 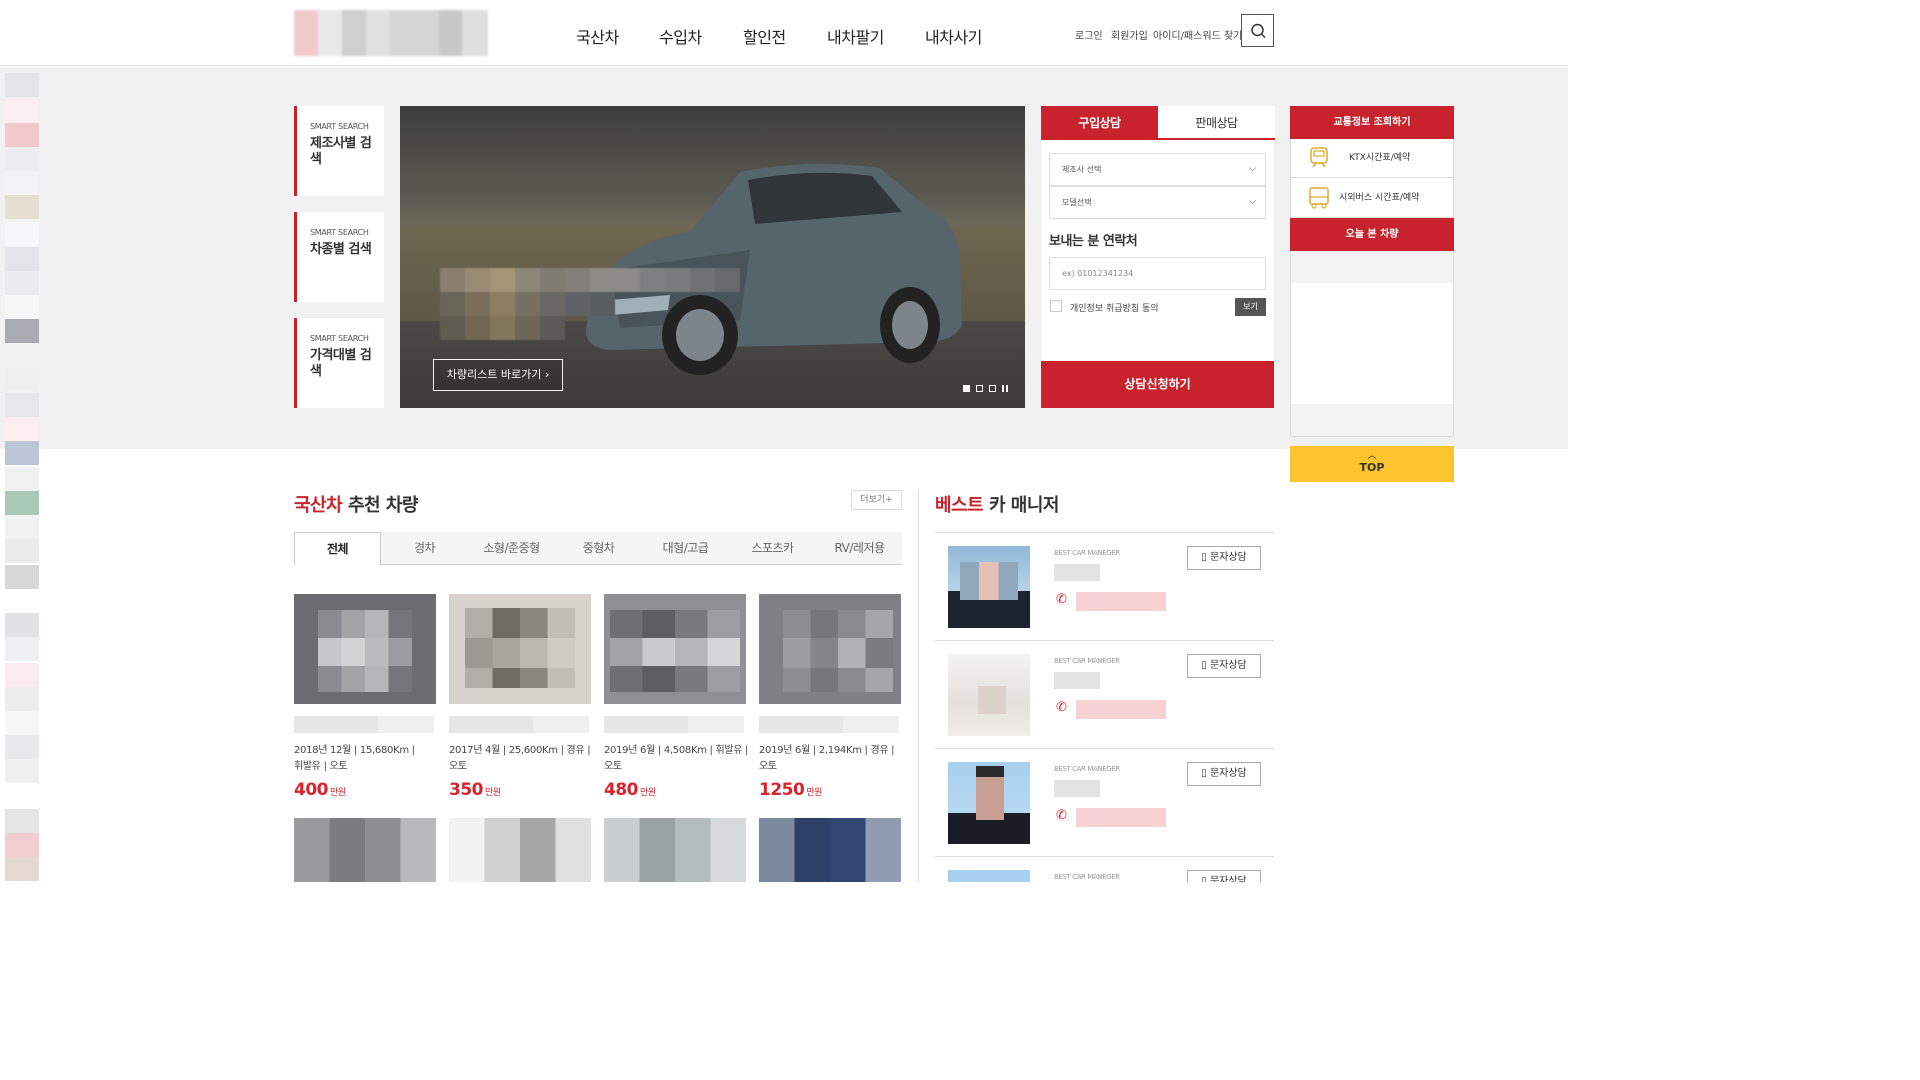 I want to click on ktx-label: KTX시간표/예약, so click(x=1380, y=158).